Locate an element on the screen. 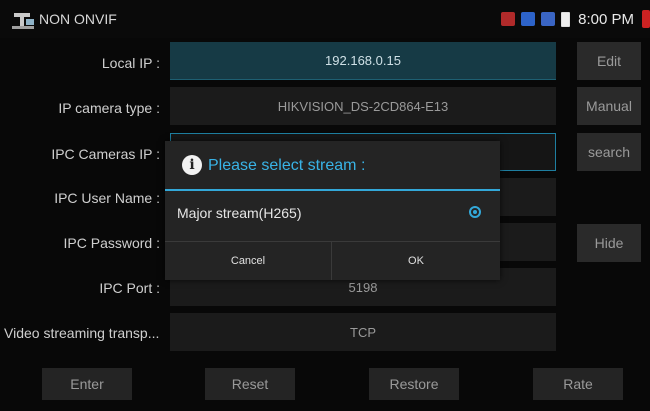 The width and height of the screenshot is (650, 411). stream-option-label: Major stream(H265) is located at coordinates (239, 213).